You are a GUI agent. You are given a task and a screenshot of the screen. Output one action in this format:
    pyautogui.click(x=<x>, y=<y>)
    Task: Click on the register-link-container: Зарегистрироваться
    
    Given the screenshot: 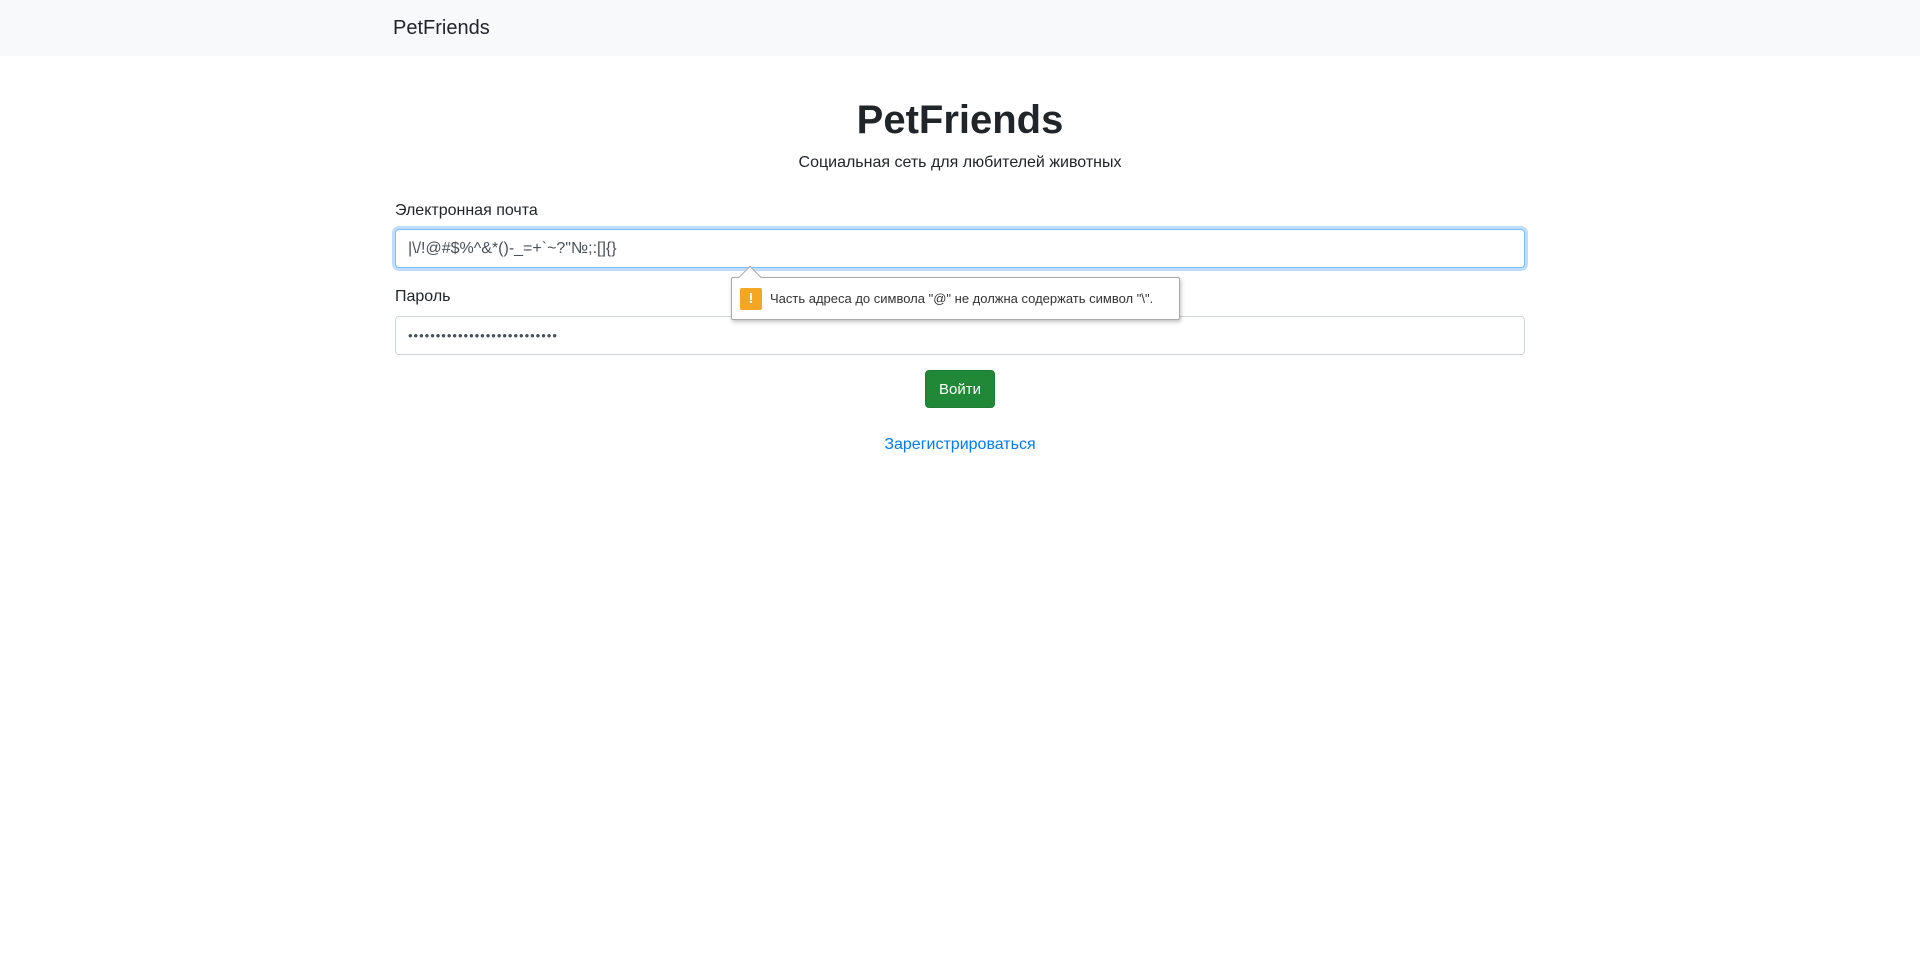 What is the action you would take?
    pyautogui.click(x=960, y=445)
    